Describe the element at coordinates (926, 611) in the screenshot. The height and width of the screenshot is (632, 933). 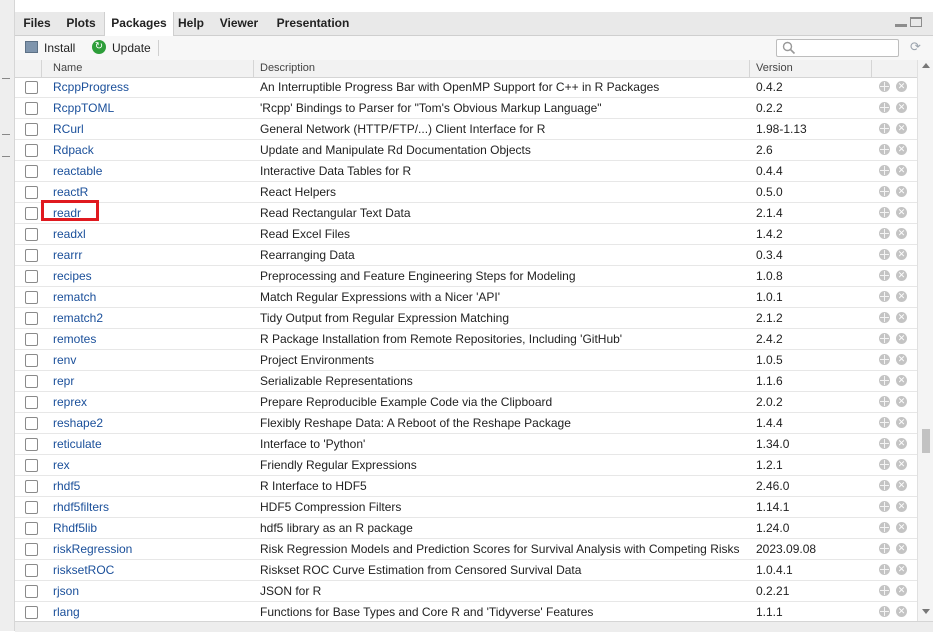
I see `scroll-down-arrow-icon` at that location.